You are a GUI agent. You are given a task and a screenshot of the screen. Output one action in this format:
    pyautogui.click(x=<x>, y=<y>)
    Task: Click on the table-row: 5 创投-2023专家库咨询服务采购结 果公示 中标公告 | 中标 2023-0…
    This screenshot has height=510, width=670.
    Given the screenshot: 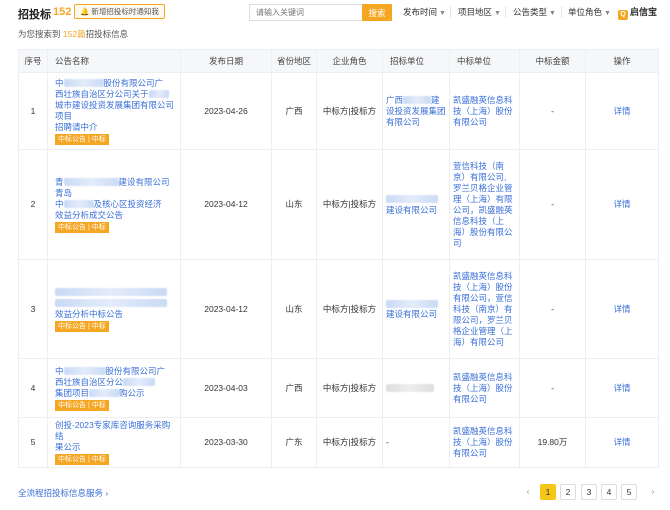 What is the action you would take?
    pyautogui.click(x=339, y=443)
    